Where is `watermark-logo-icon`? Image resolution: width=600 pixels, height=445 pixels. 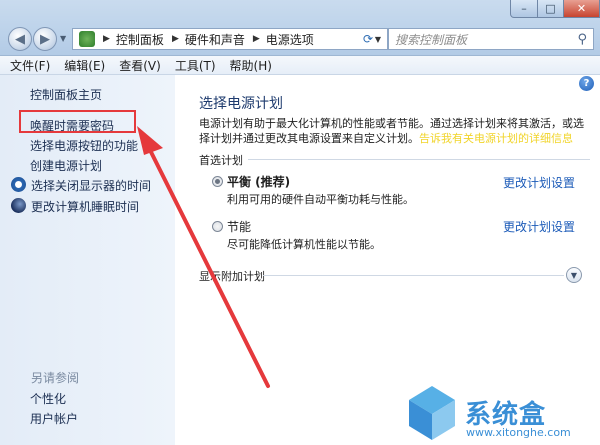 watermark-logo-icon is located at coordinates (432, 413).